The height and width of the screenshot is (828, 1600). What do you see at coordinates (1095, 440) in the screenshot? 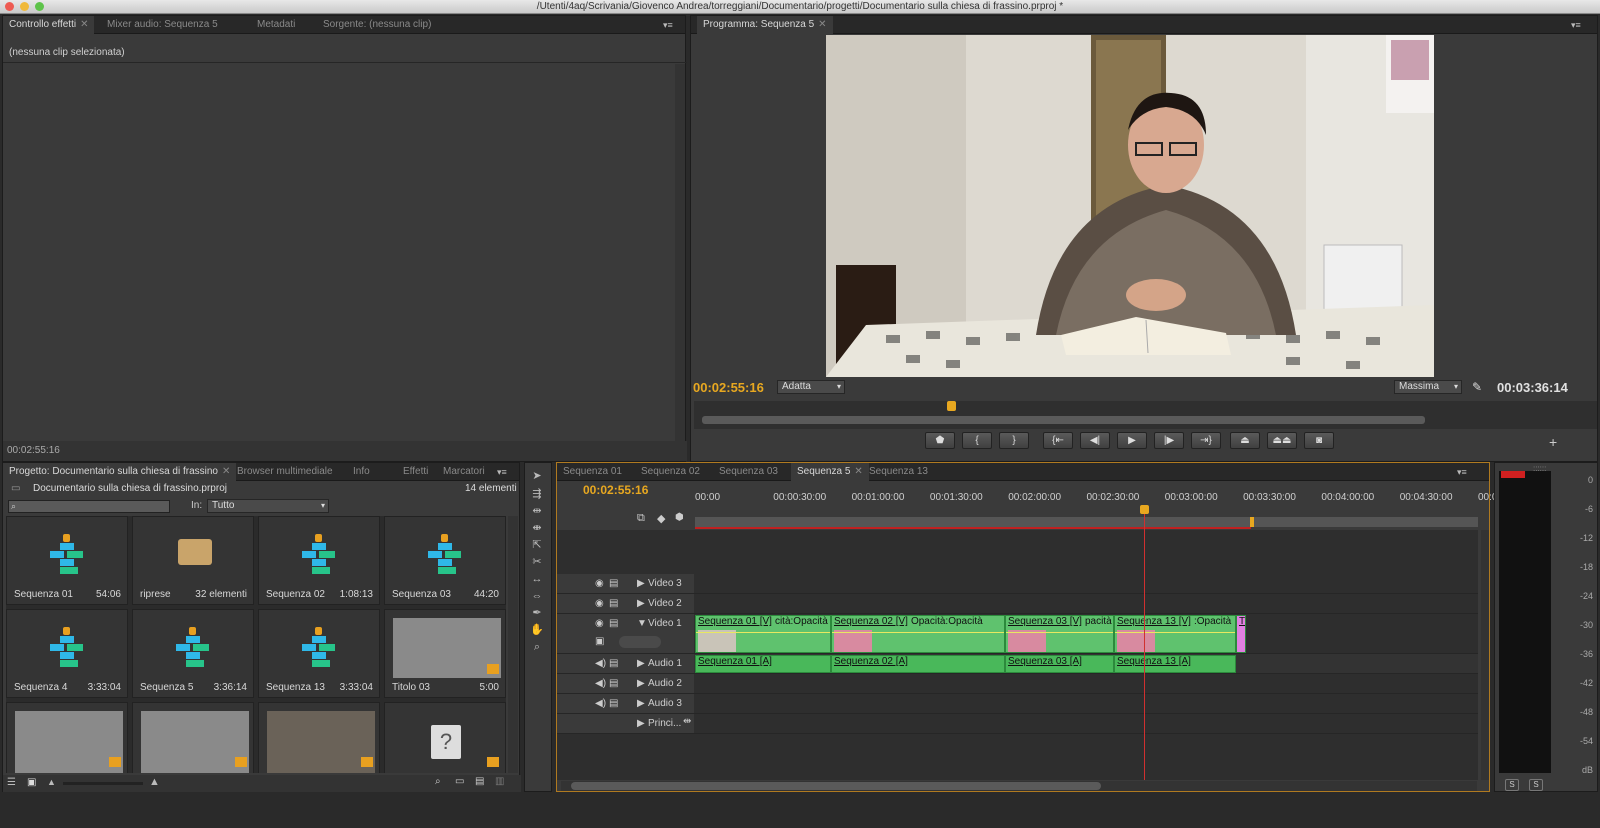
I see `step-back-button: ◀|` at bounding box center [1095, 440].